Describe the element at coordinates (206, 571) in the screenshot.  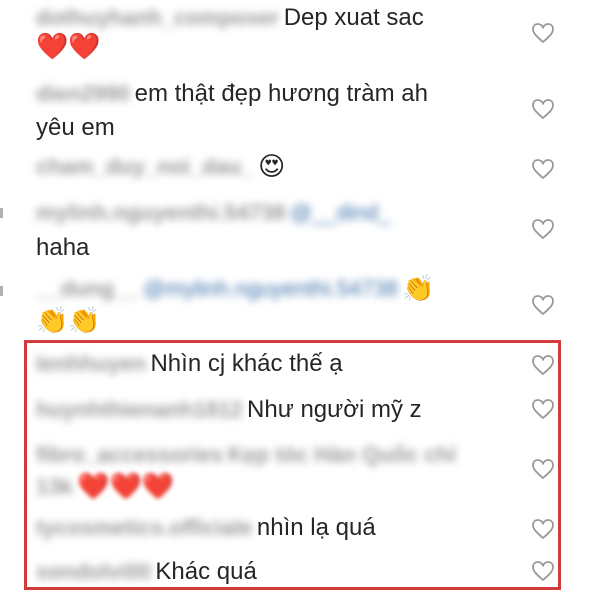
I see `comment-text: Khác quá` at that location.